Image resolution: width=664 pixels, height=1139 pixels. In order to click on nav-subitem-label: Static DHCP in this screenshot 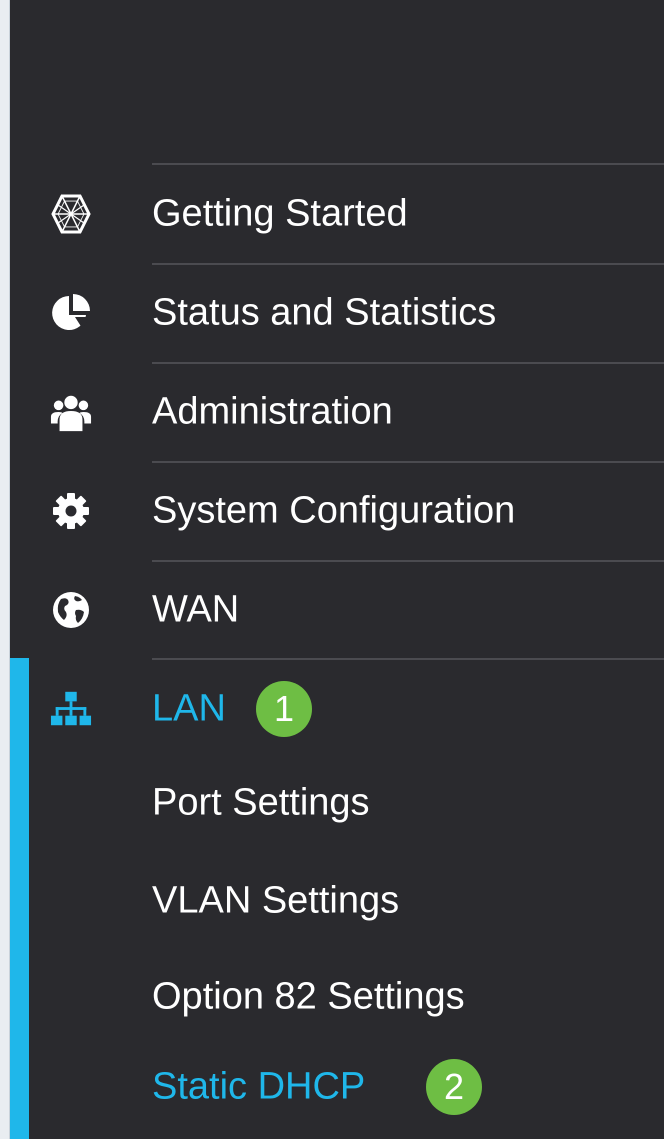, I will do `click(259, 1086)`.